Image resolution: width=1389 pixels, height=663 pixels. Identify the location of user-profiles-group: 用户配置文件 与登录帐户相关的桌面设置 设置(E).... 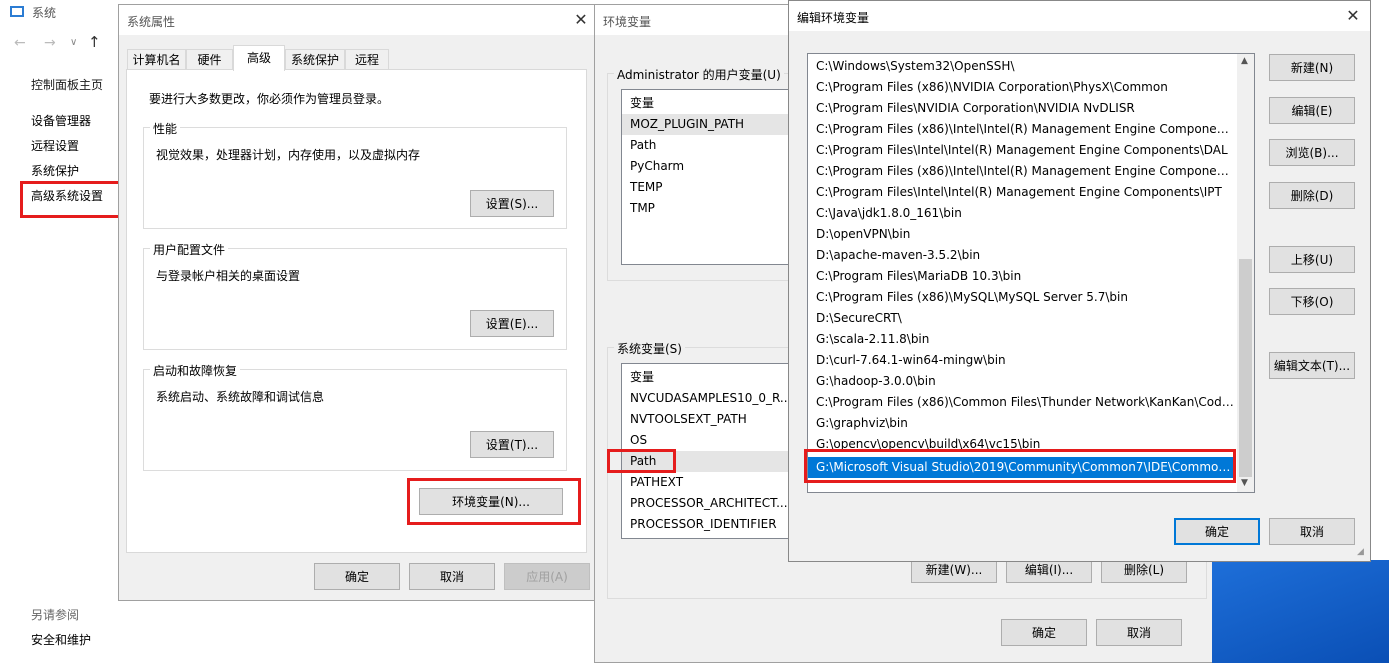
(355, 295).